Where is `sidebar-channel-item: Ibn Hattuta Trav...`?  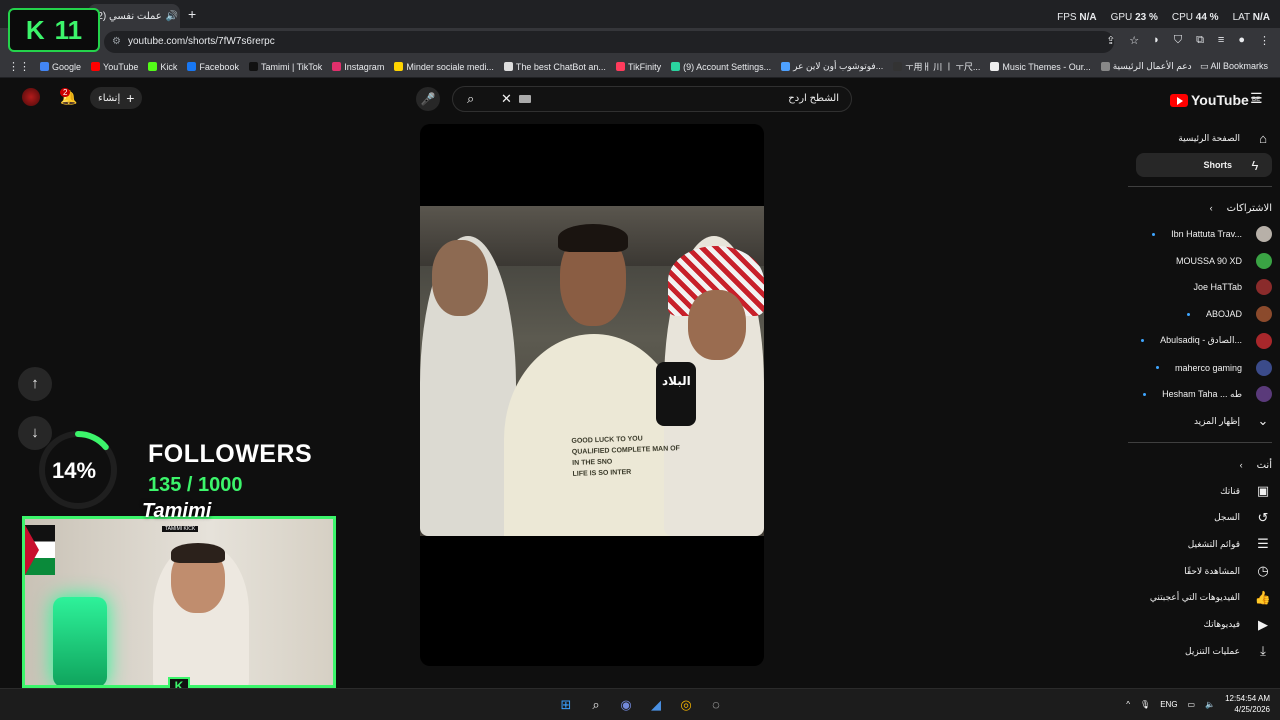
sidebar-channel-item: Ibn Hattuta Trav... is located at coordinates (1212, 234).